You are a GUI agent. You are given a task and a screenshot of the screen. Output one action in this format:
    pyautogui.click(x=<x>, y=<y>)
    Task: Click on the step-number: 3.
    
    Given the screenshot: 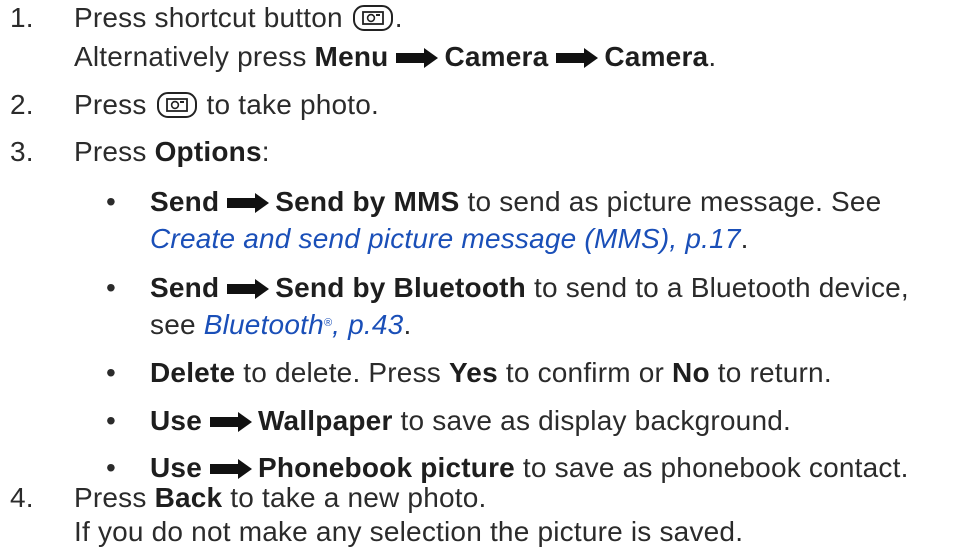 What is the action you would take?
    pyautogui.click(x=22, y=151)
    